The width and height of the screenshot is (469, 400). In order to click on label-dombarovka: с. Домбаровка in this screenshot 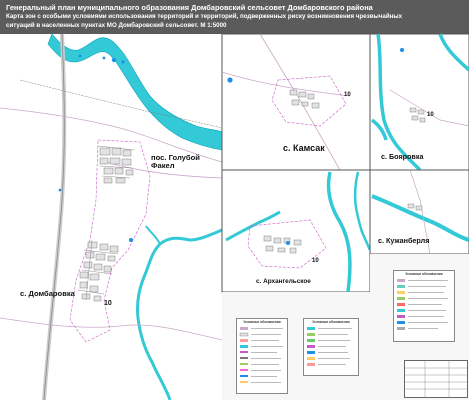, I will do `click(47, 293)`.